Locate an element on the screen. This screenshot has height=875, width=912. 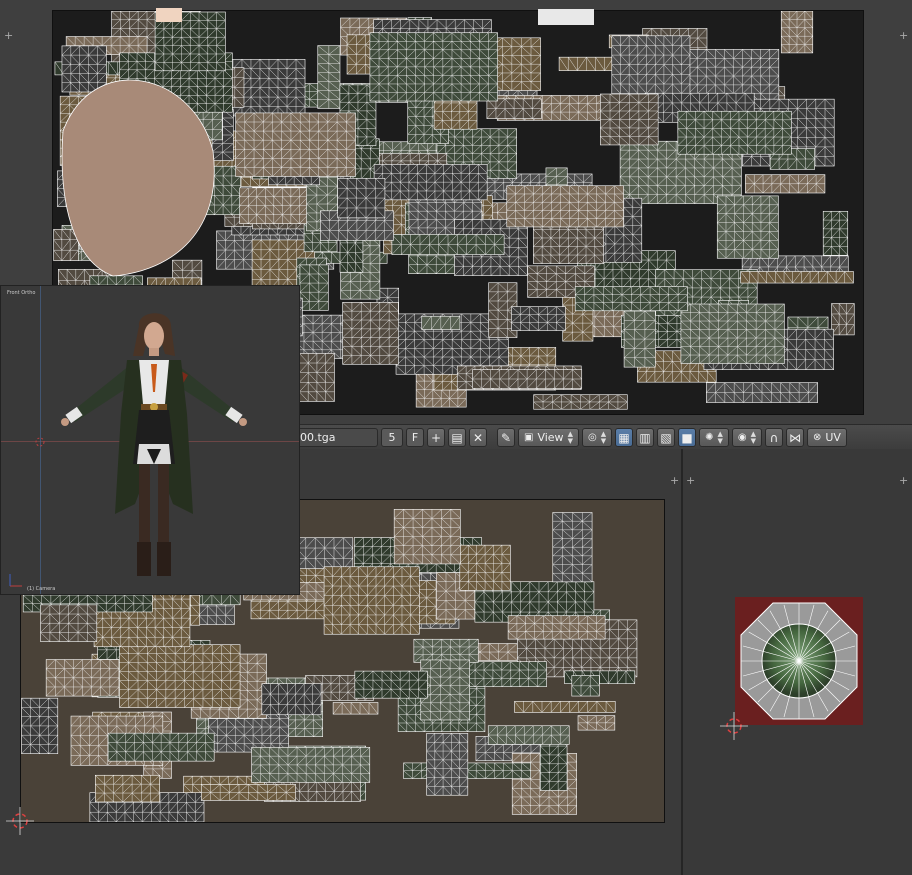
view-icon: ▣ is located at coordinates (529, 437).